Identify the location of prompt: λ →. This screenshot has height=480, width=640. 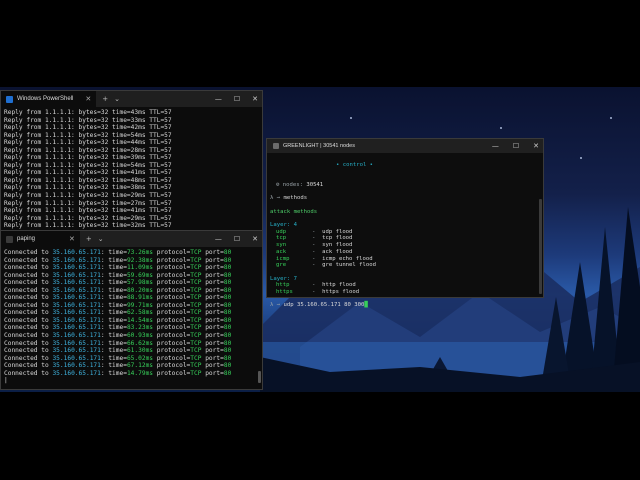
(275, 305).